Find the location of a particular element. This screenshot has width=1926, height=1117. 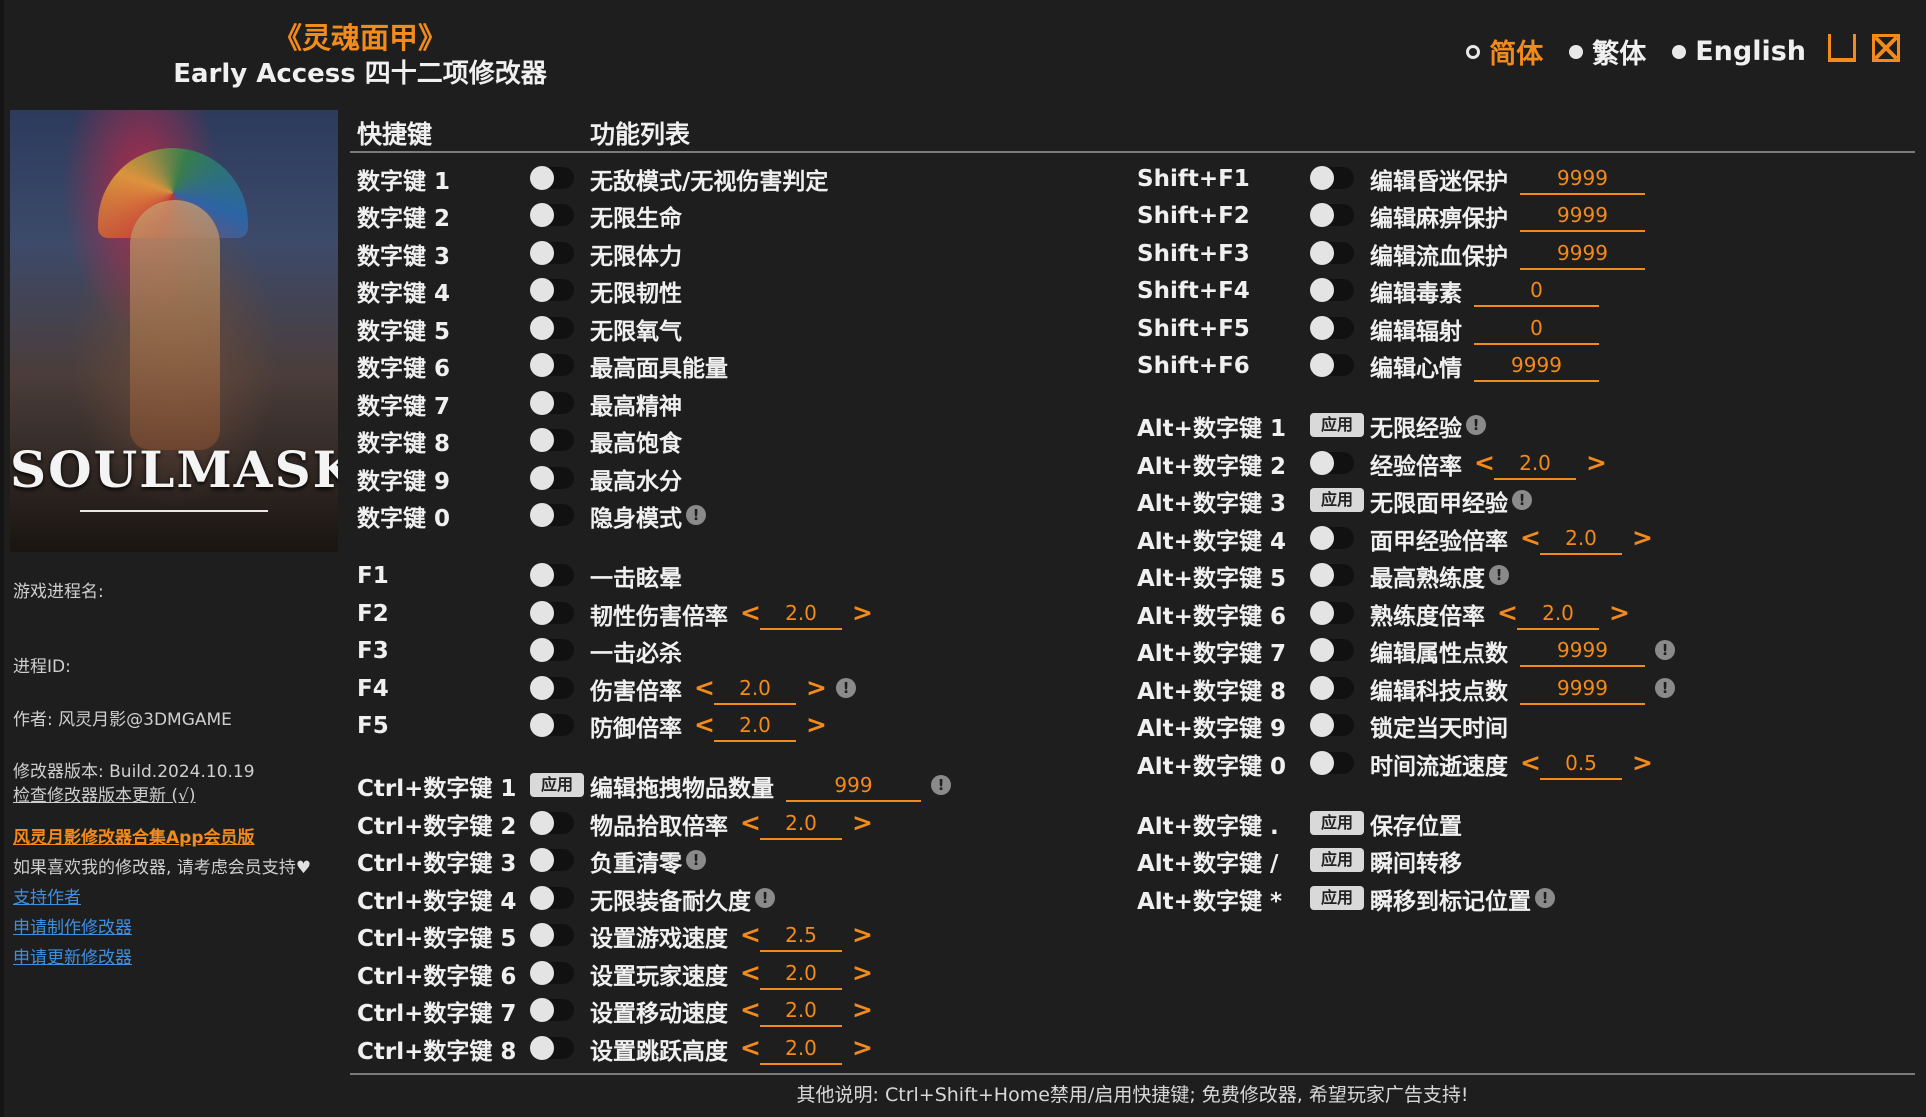

feature-label: 隐身模式 is located at coordinates (636, 516).